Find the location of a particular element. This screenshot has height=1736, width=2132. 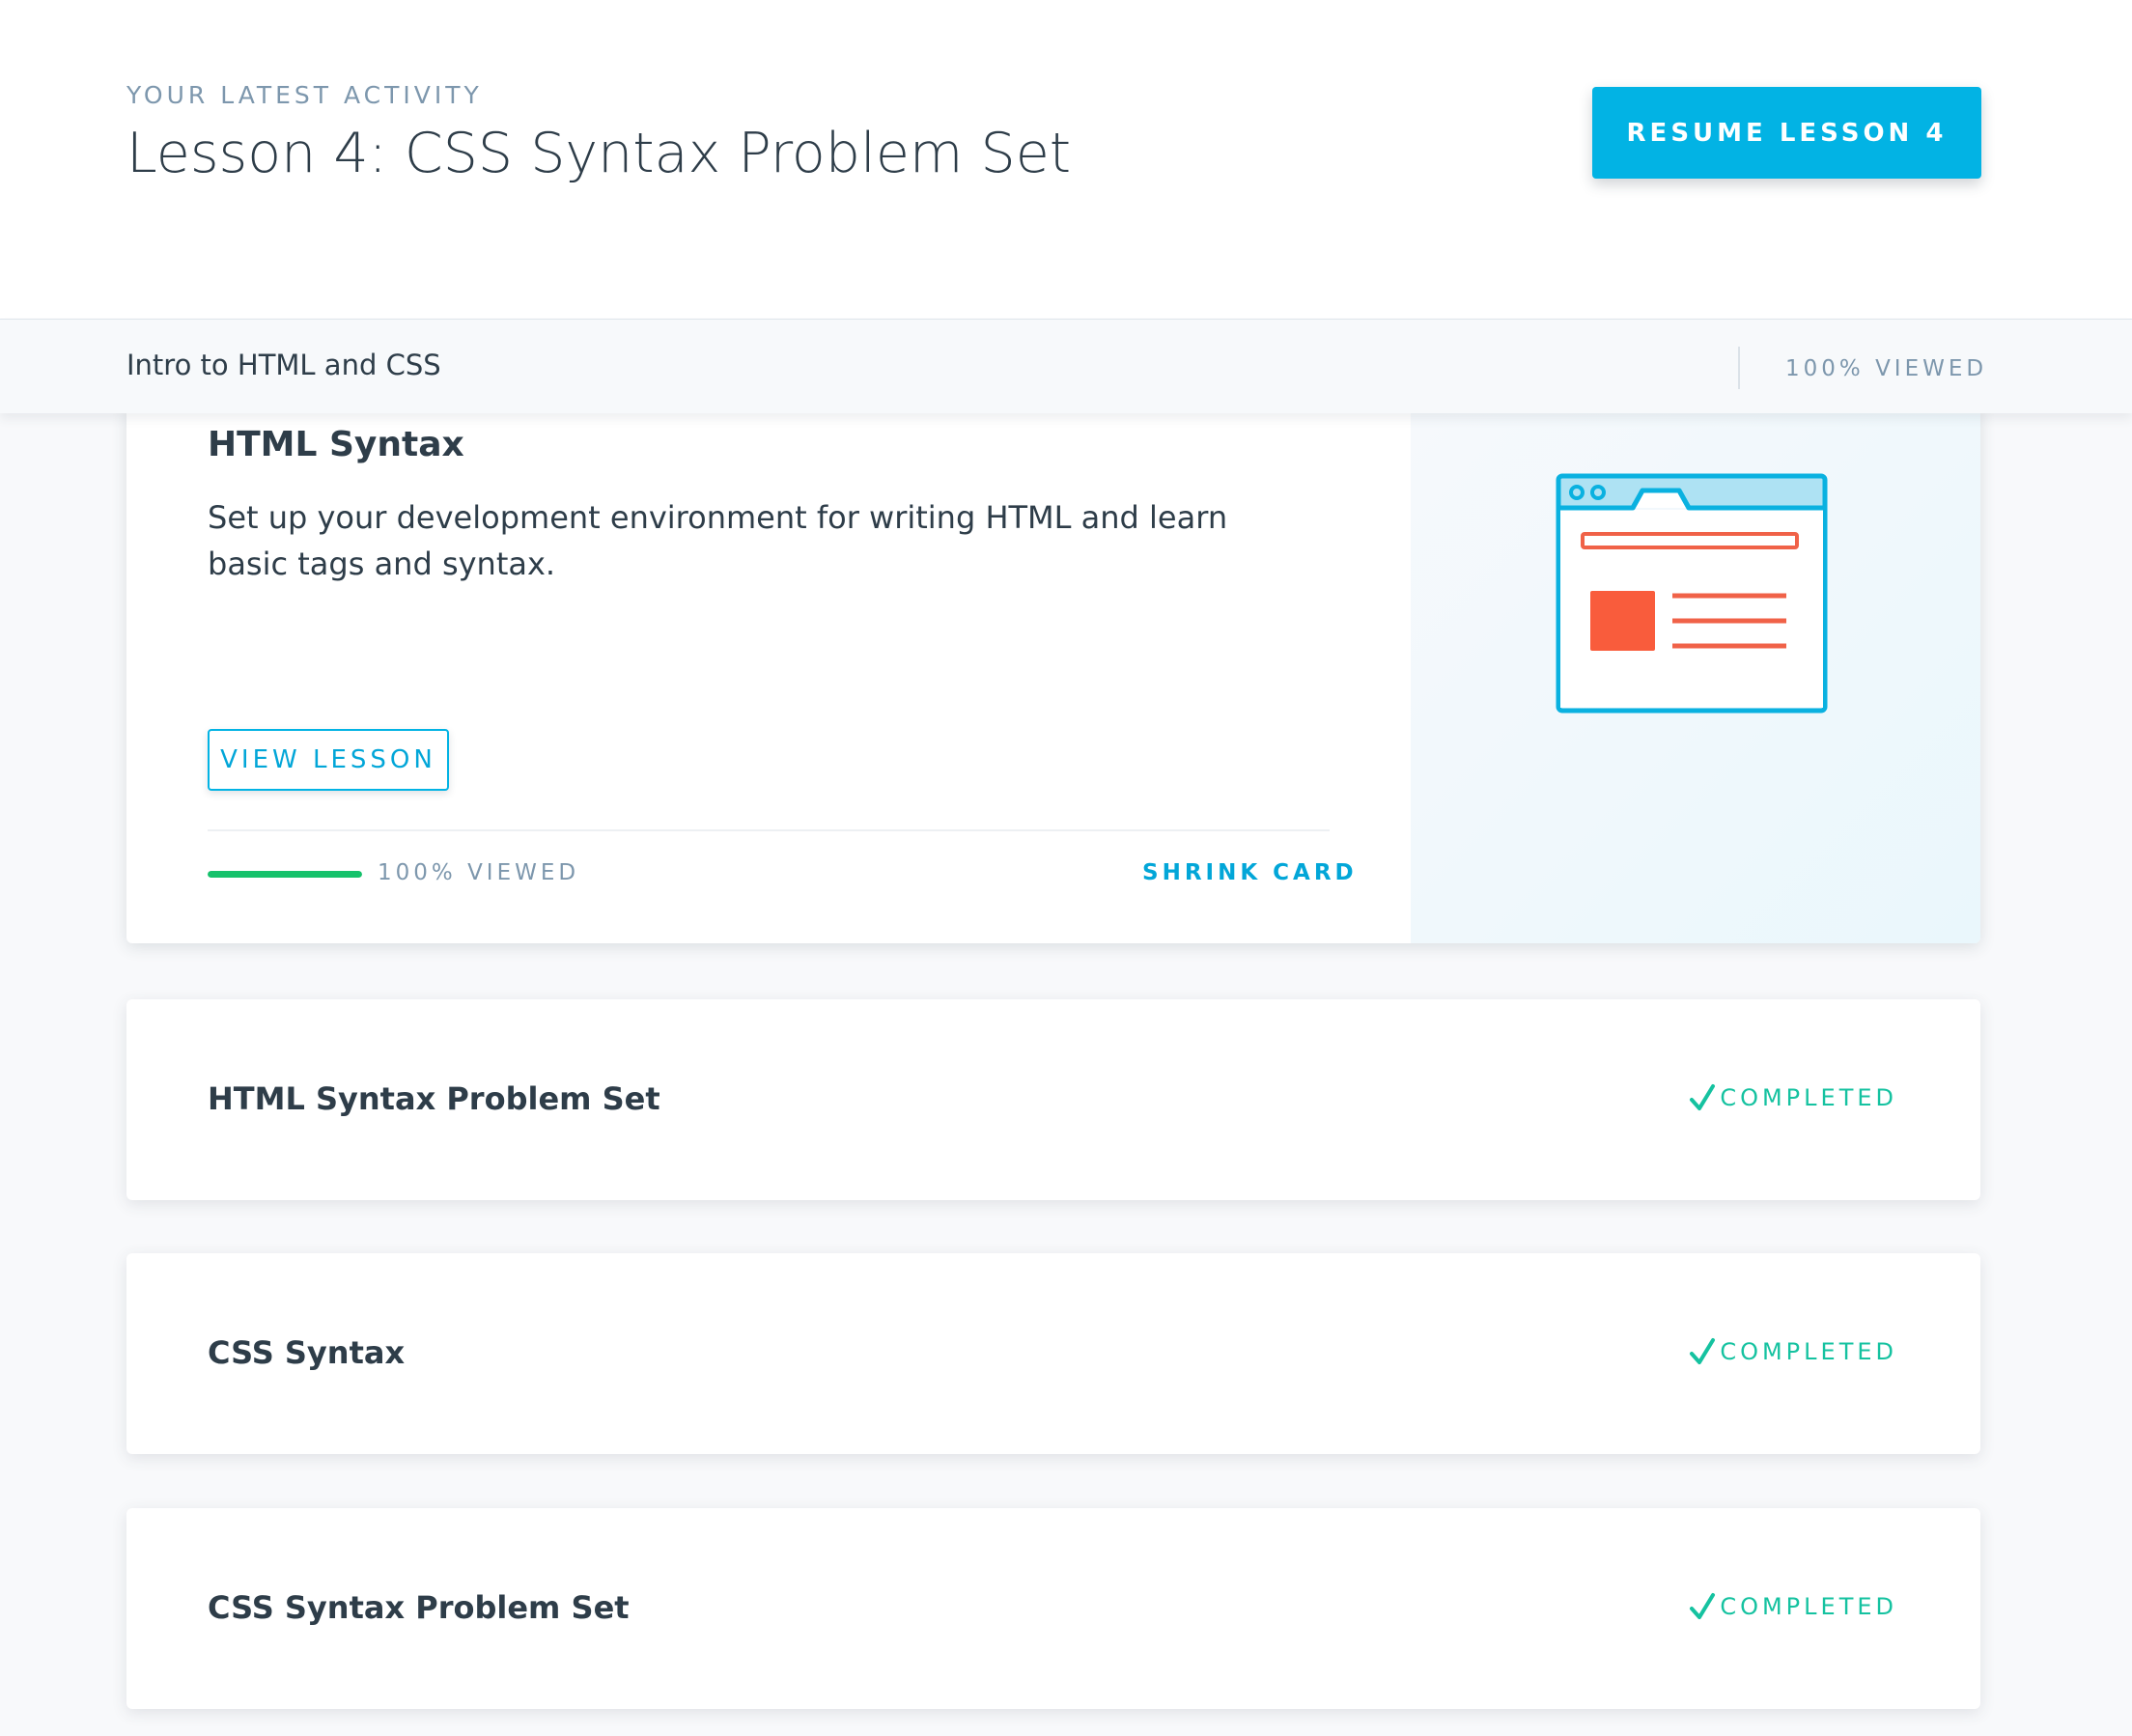

lesson-card-title: HTML Syntax Problem Set is located at coordinates (434, 1098).